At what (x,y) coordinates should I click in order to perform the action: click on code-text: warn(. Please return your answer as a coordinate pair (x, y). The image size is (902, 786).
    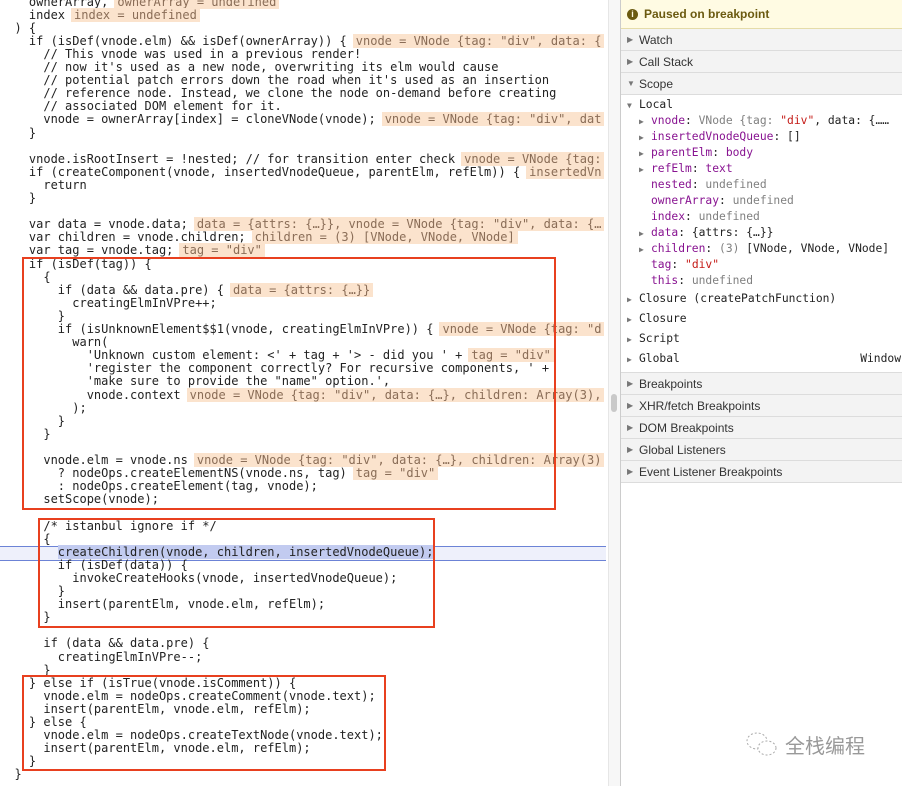
    Looking at the image, I should click on (54, 342).